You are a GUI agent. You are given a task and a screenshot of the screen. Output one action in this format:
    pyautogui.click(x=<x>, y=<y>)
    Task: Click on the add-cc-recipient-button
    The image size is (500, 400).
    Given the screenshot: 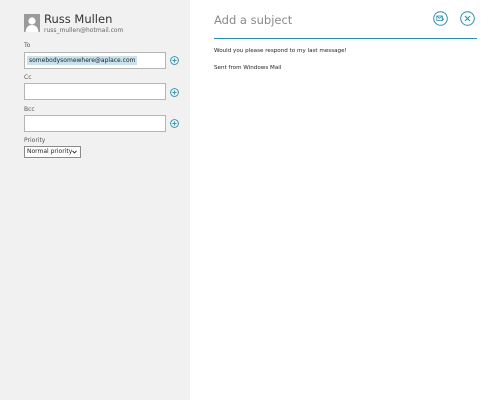 What is the action you would take?
    pyautogui.click(x=174, y=92)
    